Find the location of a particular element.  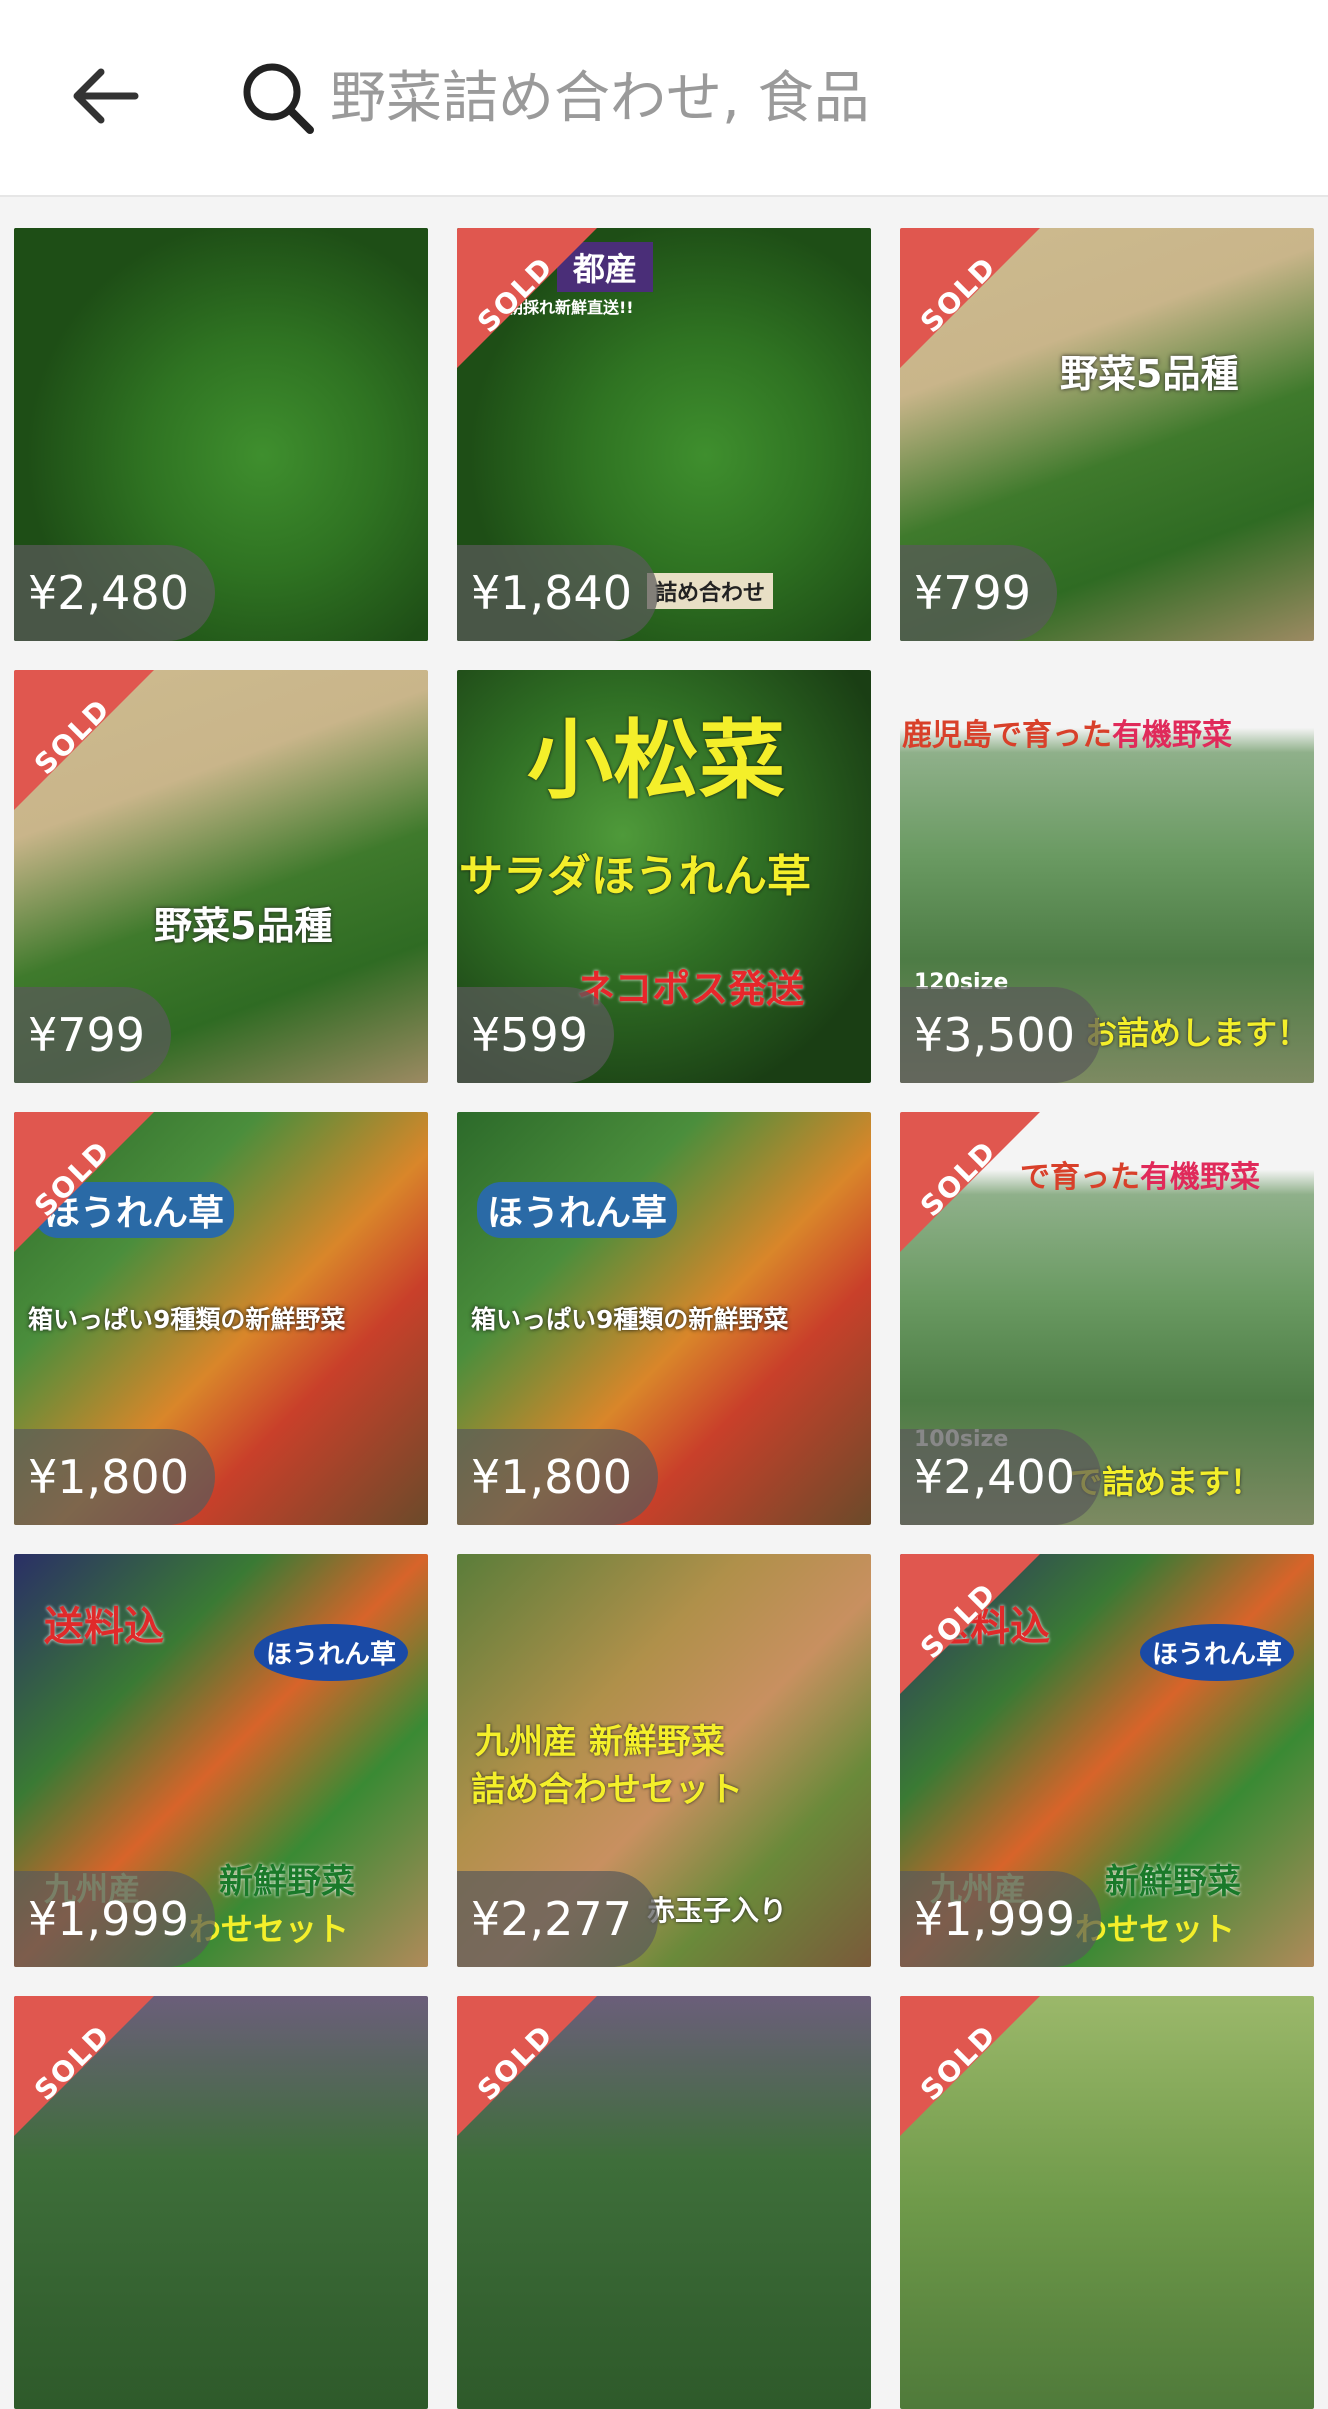

product-card: 鹿児島で育った有機野菜 120size お詰めします！ ¥3,500 is located at coordinates (1107, 876).